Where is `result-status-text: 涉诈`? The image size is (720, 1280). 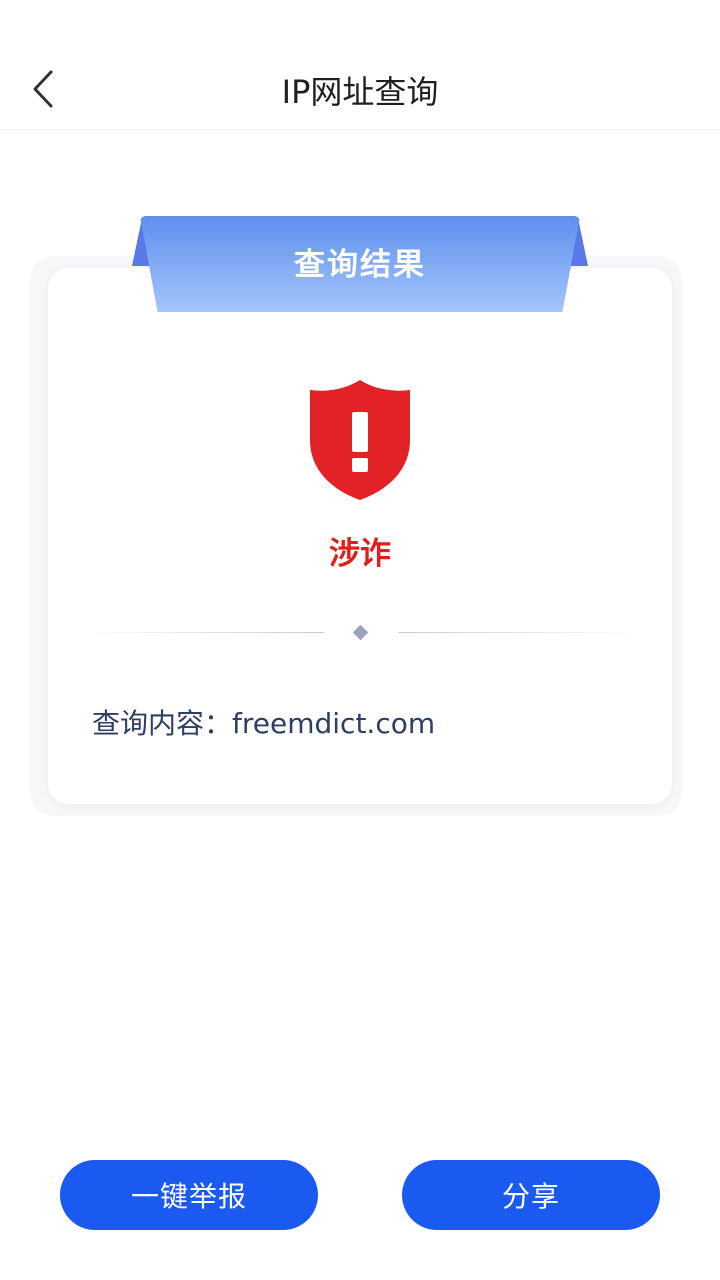 result-status-text: 涉诈 is located at coordinates (360, 554).